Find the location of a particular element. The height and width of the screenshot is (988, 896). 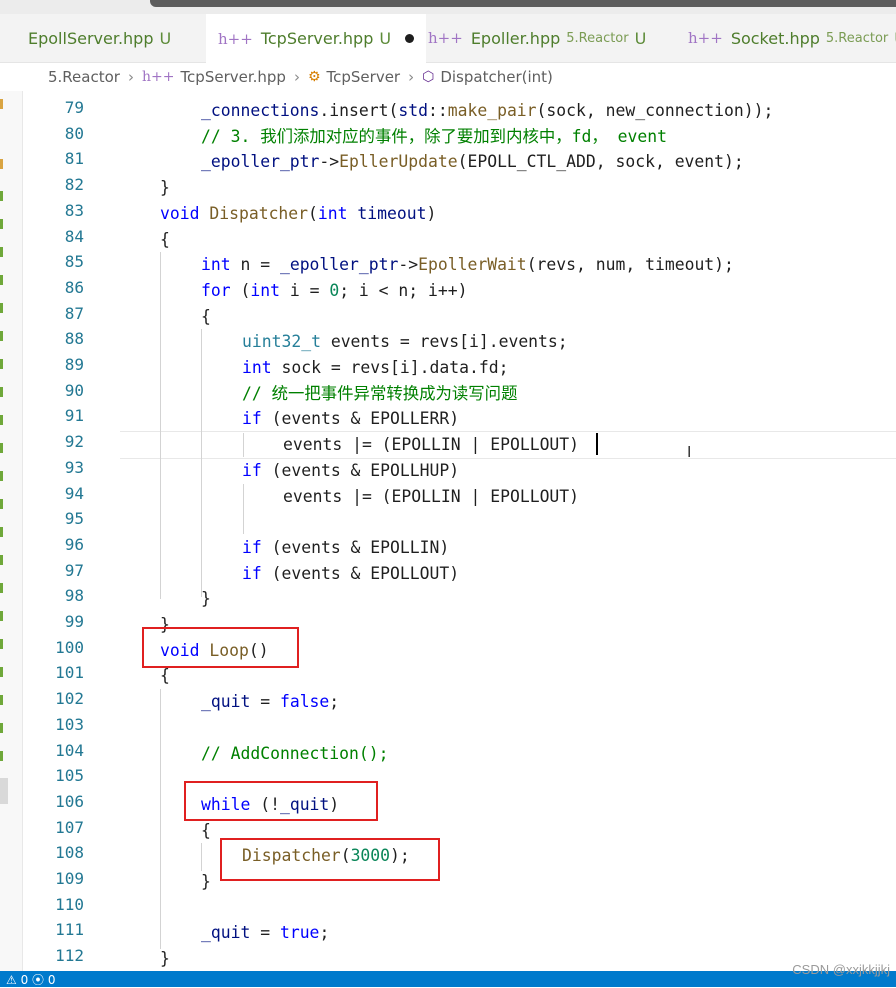

code-token: i = is located at coordinates (304, 290).